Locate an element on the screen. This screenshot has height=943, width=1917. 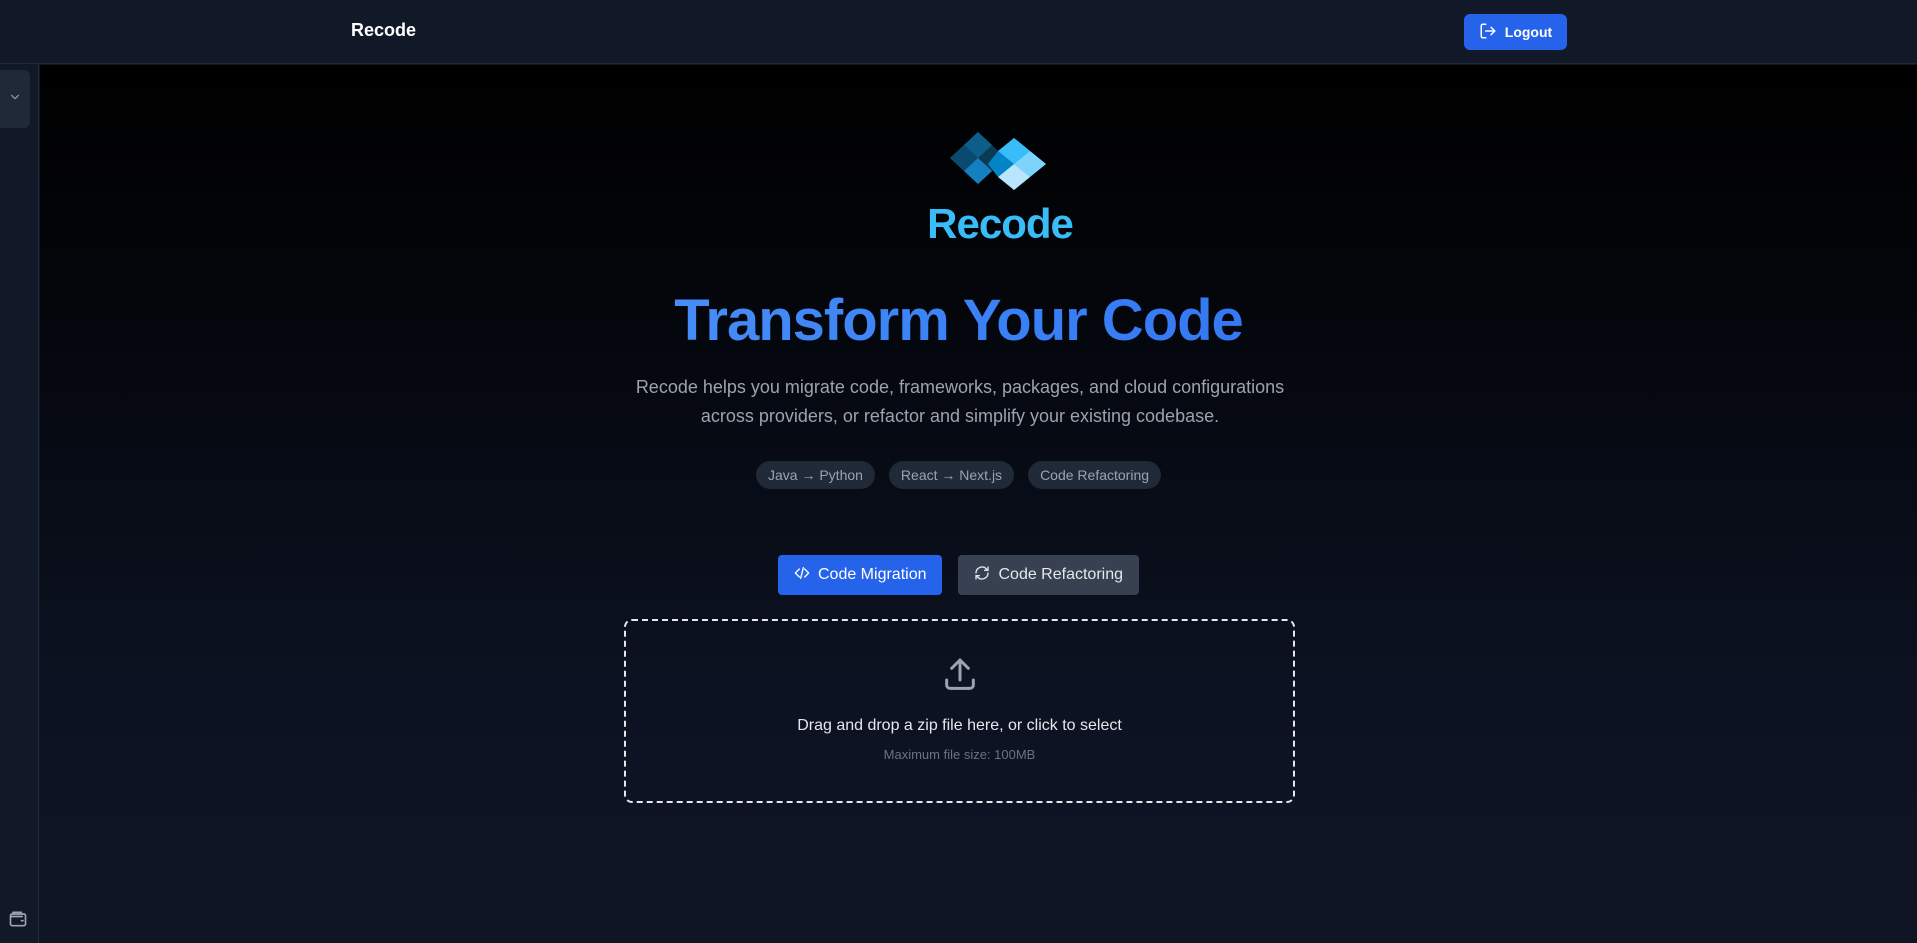
tag-code-refactoring: Code Refactoring is located at coordinates (1095, 475).